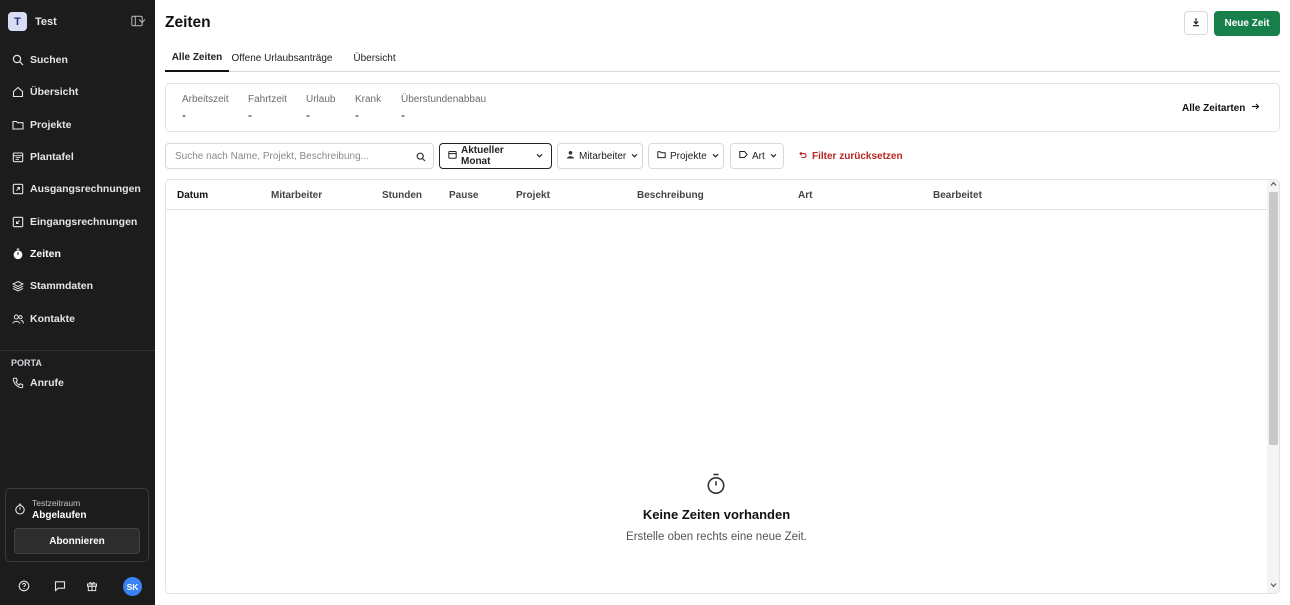 This screenshot has width=1290, height=605. What do you see at coordinates (443, 108) in the screenshot?
I see `stat-ueberstundenabbau: Überstundenabbau -` at bounding box center [443, 108].